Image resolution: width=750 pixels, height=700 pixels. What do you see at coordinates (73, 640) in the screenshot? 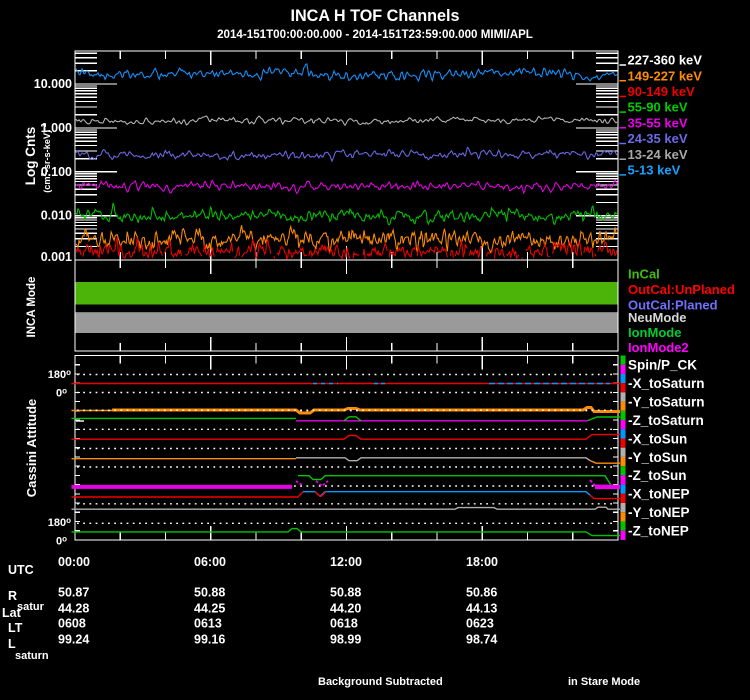
I see `svg-text: 99.24` at bounding box center [73, 640].